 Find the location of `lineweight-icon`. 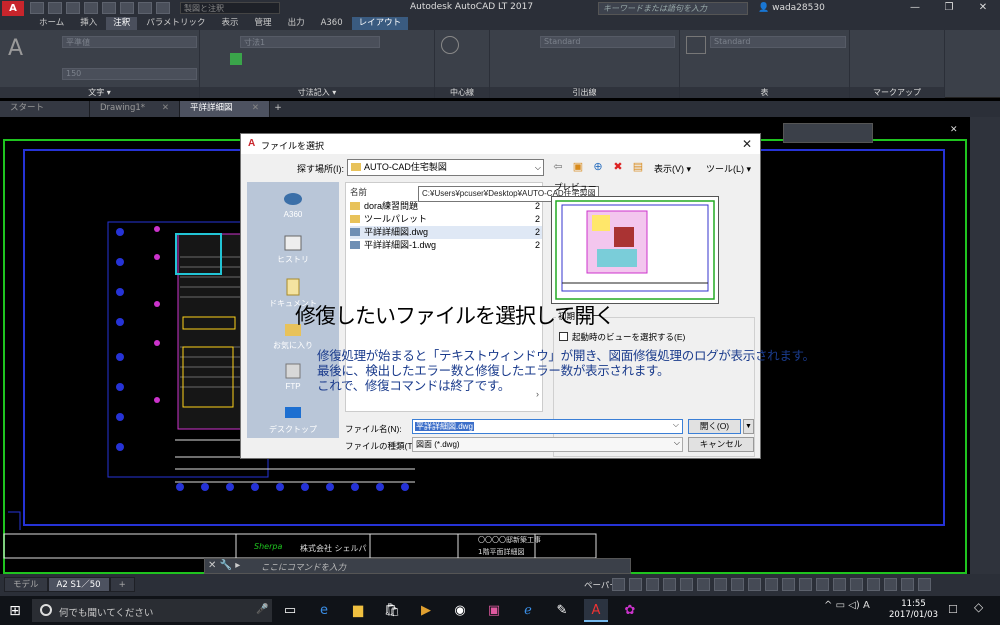

lineweight-icon is located at coordinates (703, 584).